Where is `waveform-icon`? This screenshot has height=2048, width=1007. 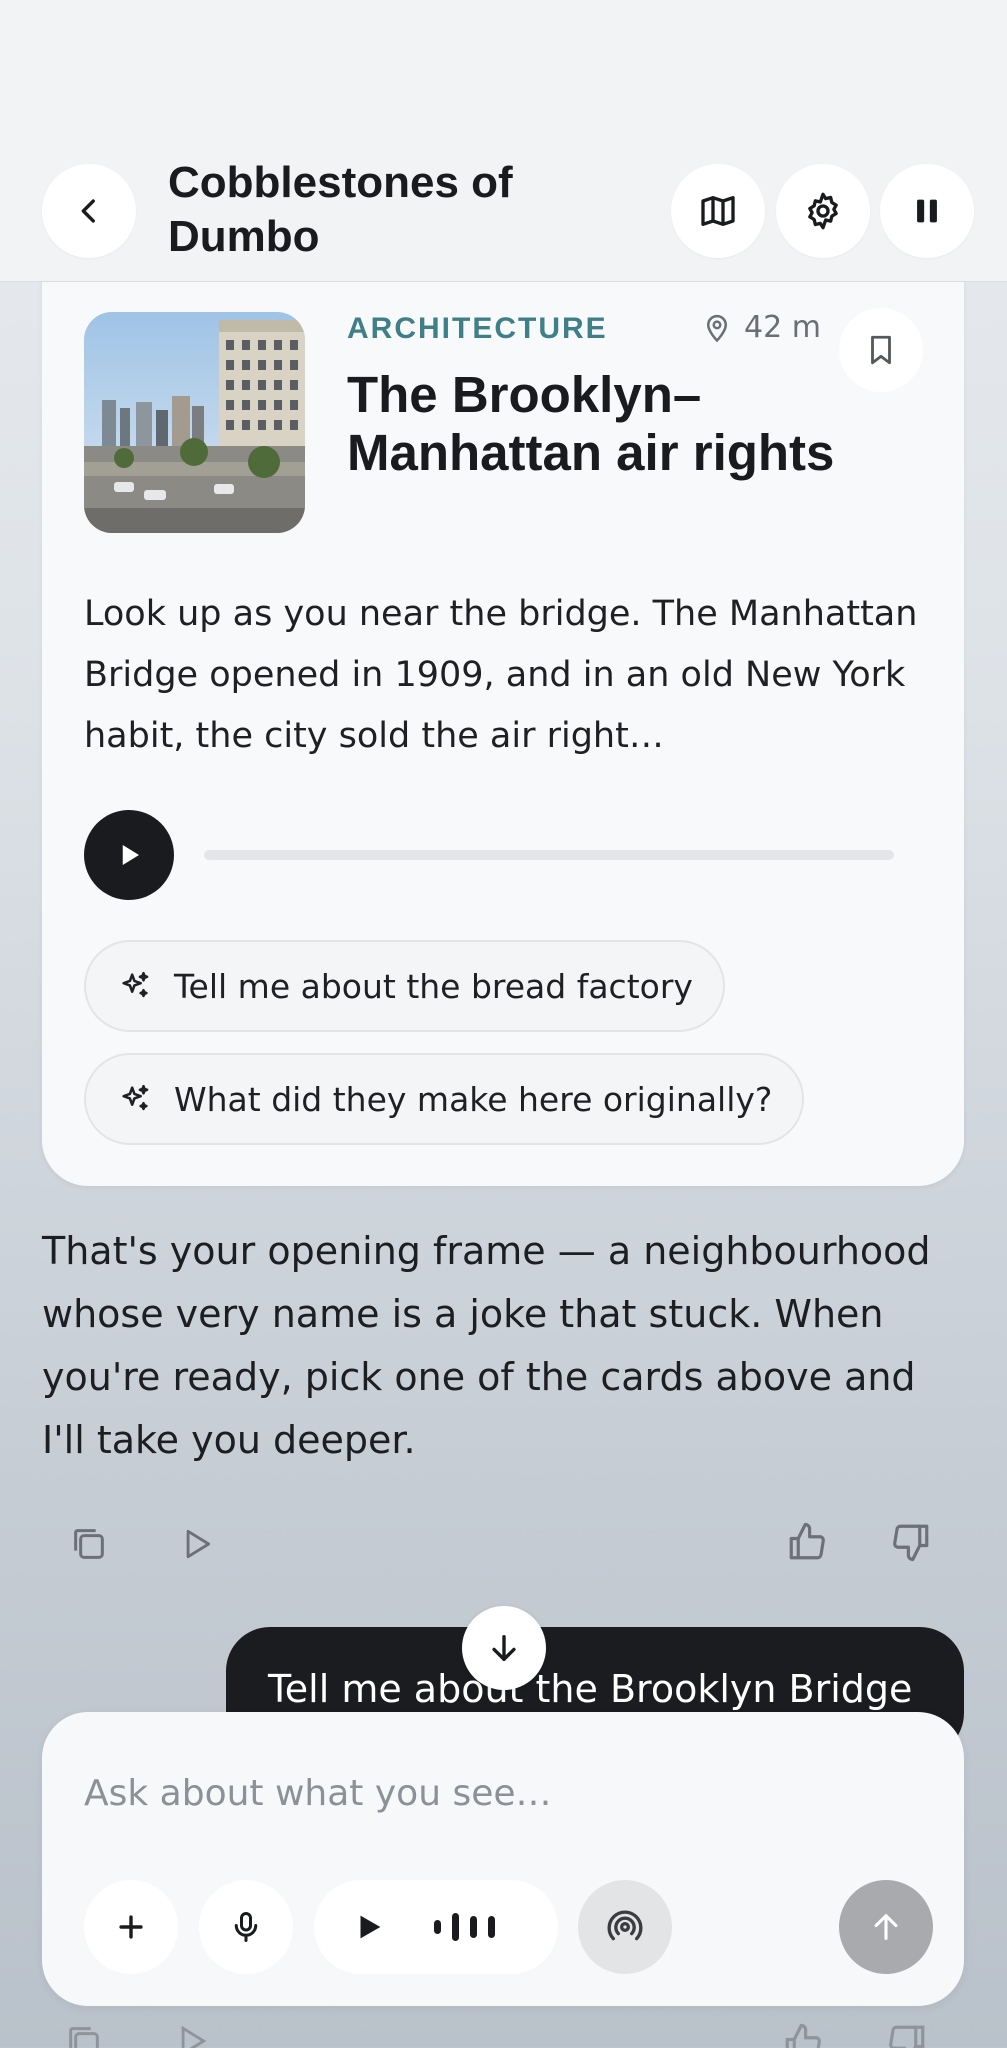
waveform-icon is located at coordinates (464, 1927).